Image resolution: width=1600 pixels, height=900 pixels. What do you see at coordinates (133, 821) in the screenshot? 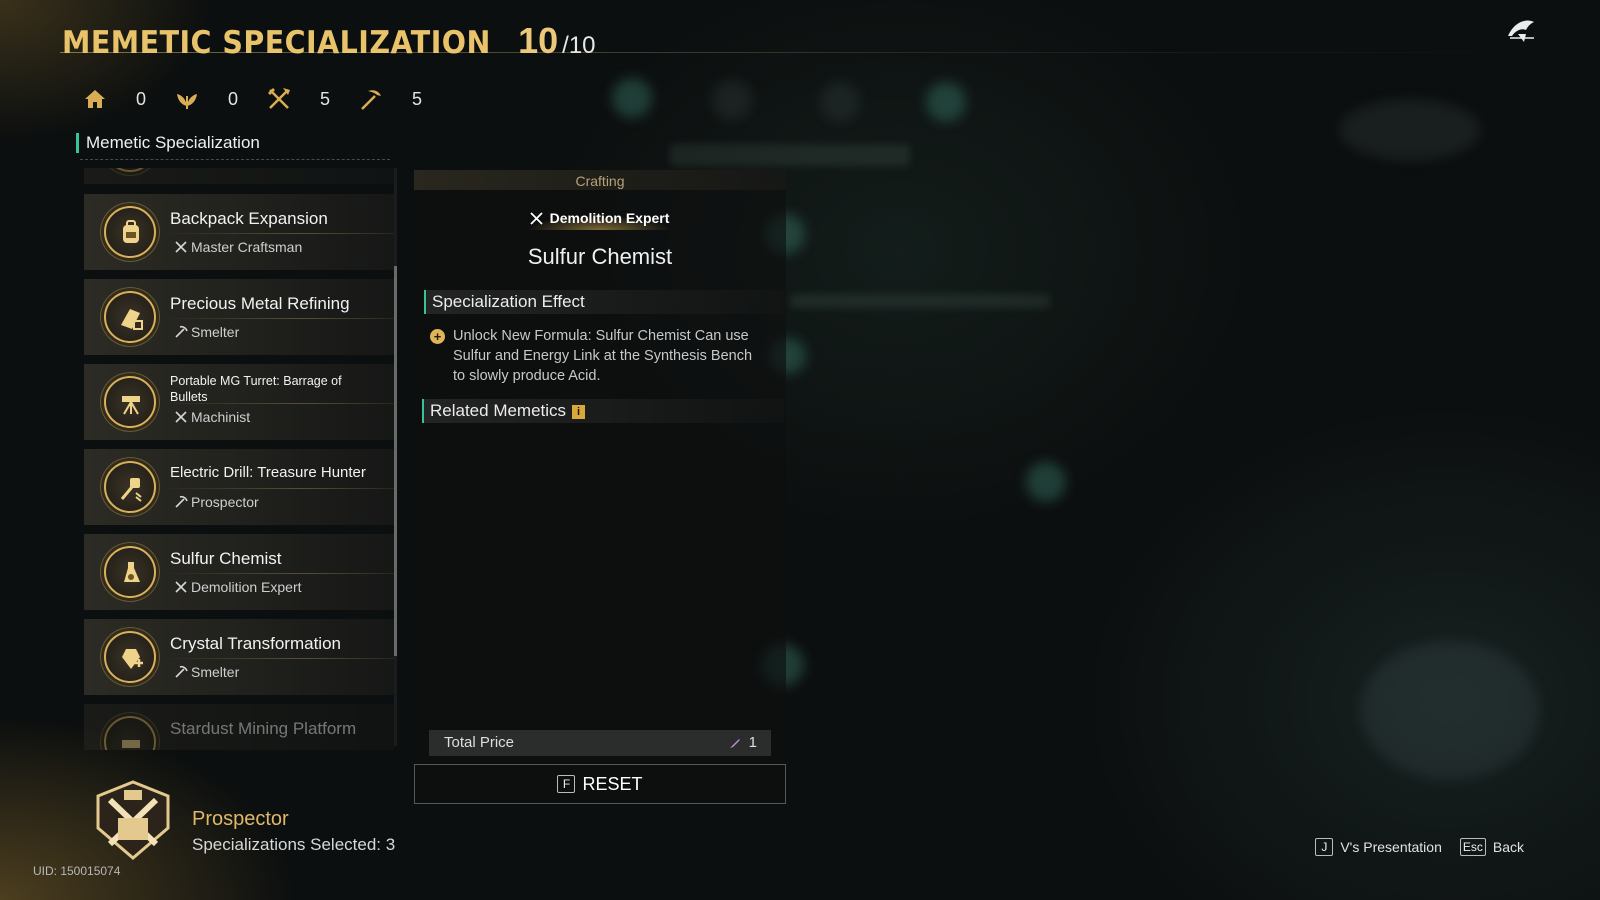
I see `prospector-emblem-icon` at bounding box center [133, 821].